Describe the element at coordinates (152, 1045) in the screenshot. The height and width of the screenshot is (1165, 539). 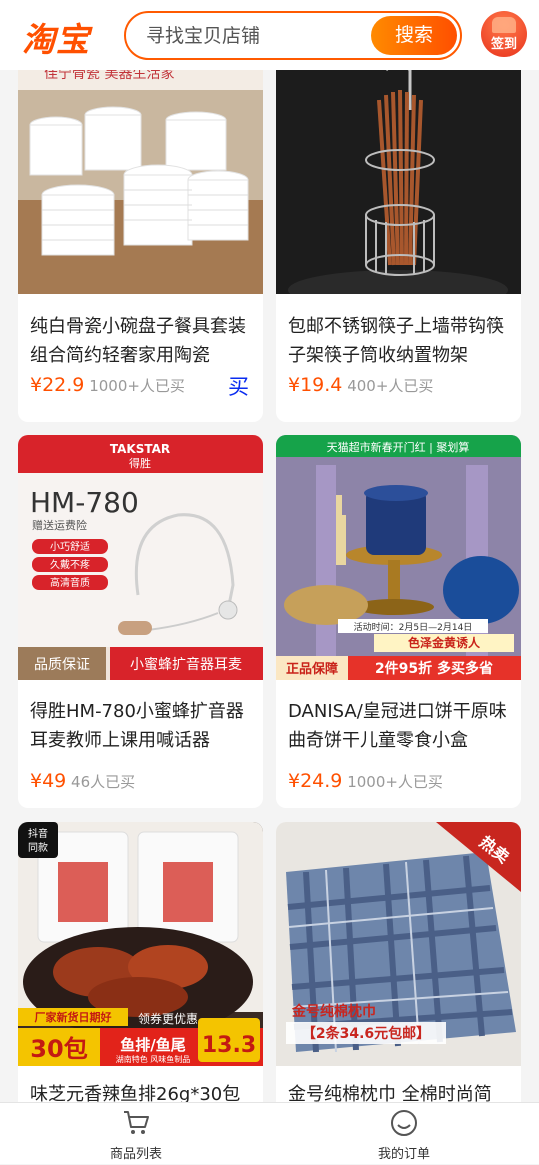
I see `product-name-text: 鱼排/鱼尾` at that location.